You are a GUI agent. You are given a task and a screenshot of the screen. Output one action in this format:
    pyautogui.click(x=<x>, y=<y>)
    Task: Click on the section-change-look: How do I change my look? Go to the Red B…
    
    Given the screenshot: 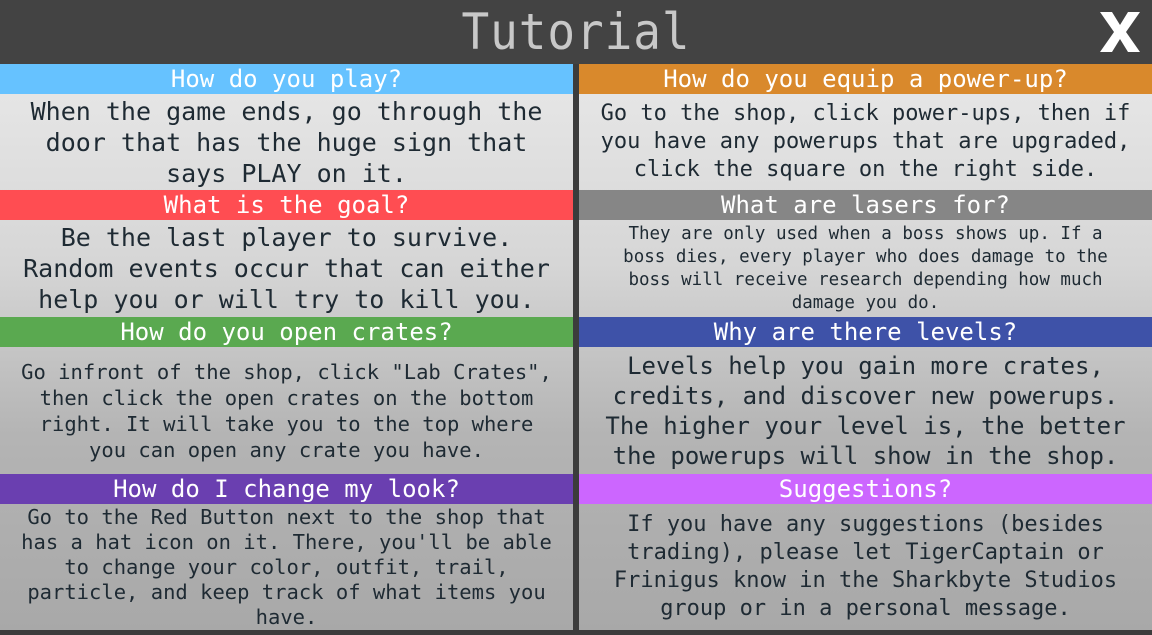 What is the action you would take?
    pyautogui.click(x=286, y=552)
    